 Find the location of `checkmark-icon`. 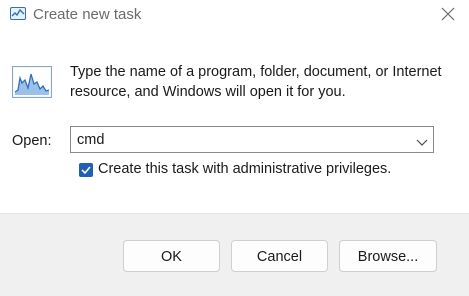

checkmark-icon is located at coordinates (86, 170).